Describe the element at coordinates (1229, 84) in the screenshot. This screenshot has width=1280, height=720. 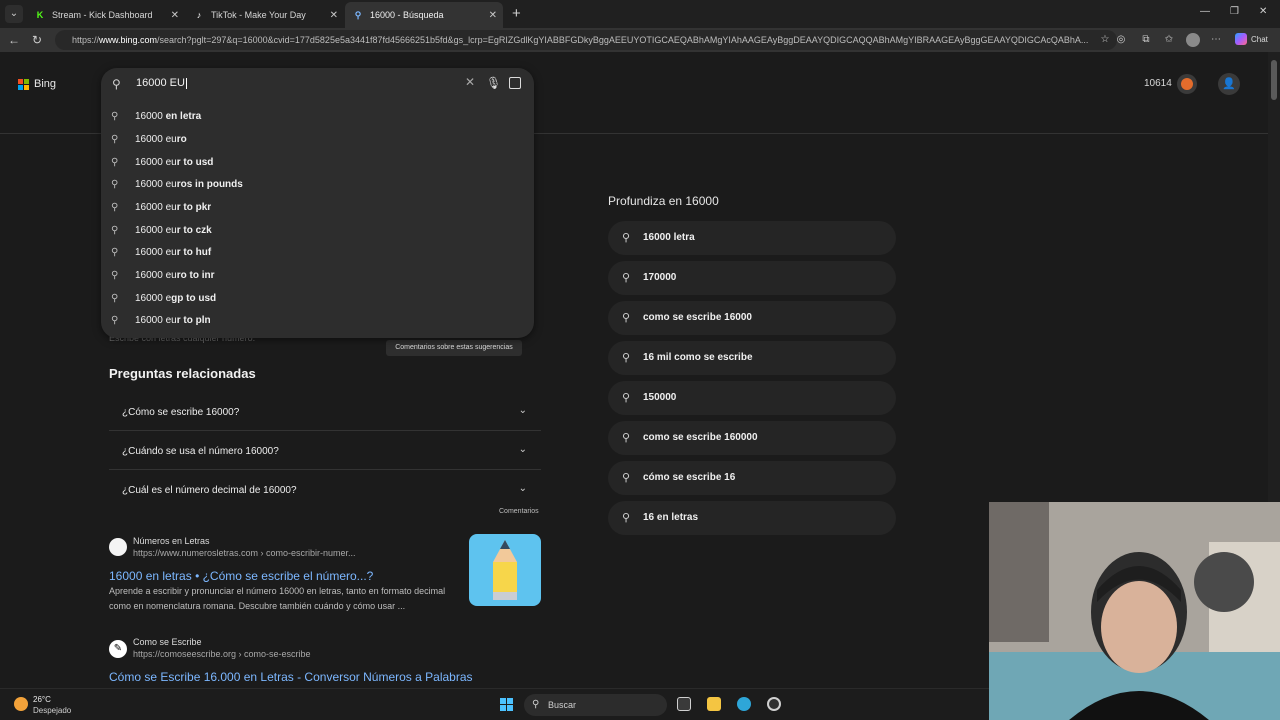
I see `sign-in-user-icon: 👤` at that location.